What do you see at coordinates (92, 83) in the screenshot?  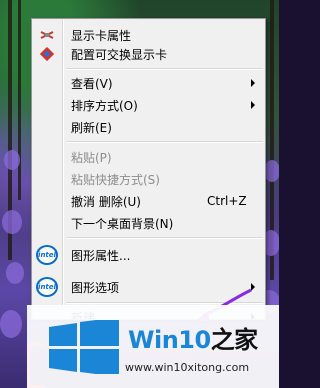 I see `menu-item-label: 查看(V)` at bounding box center [92, 83].